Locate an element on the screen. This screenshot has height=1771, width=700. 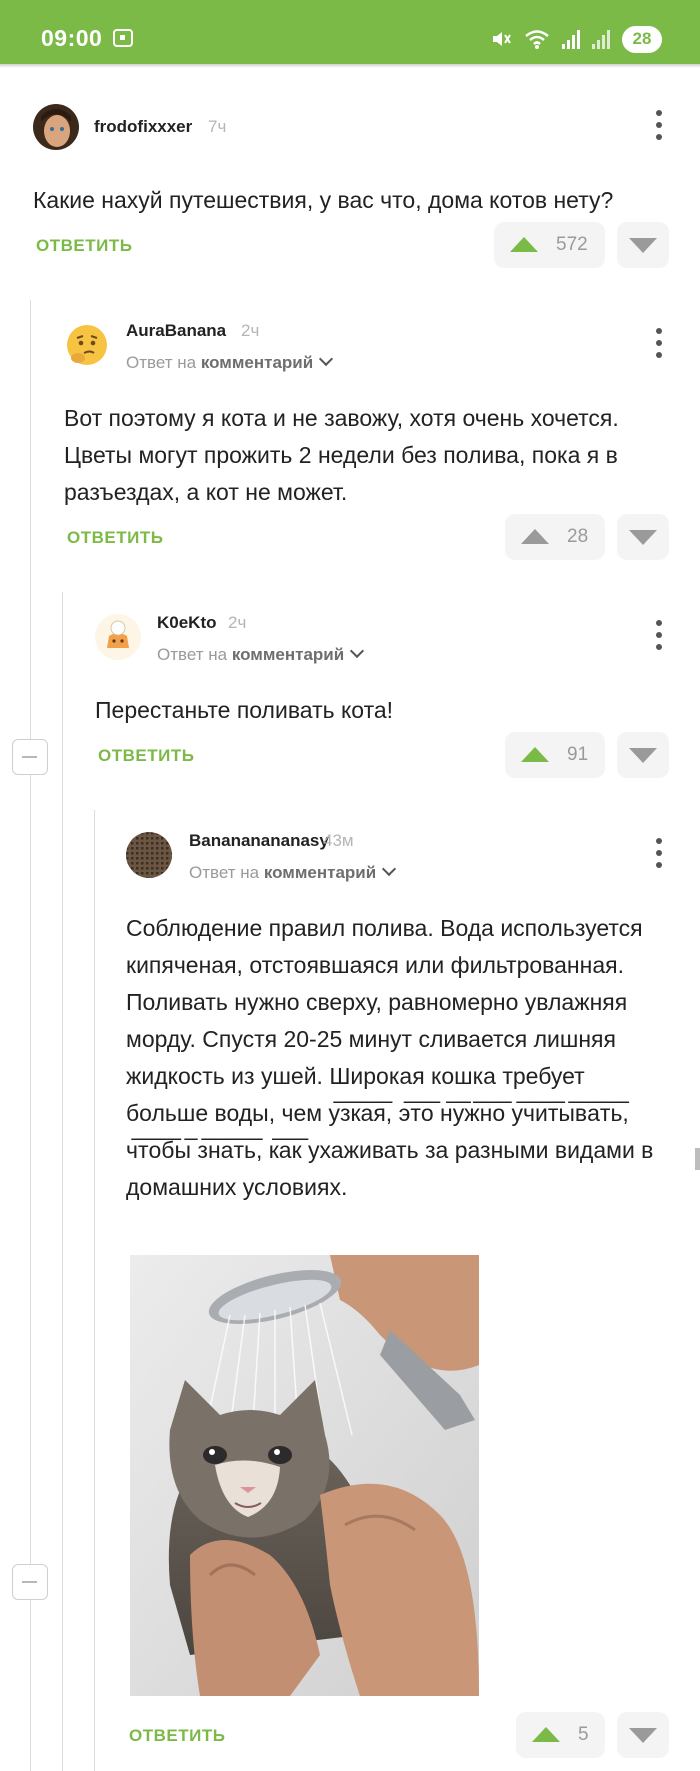
comment-time: 7ч is located at coordinates (217, 126).